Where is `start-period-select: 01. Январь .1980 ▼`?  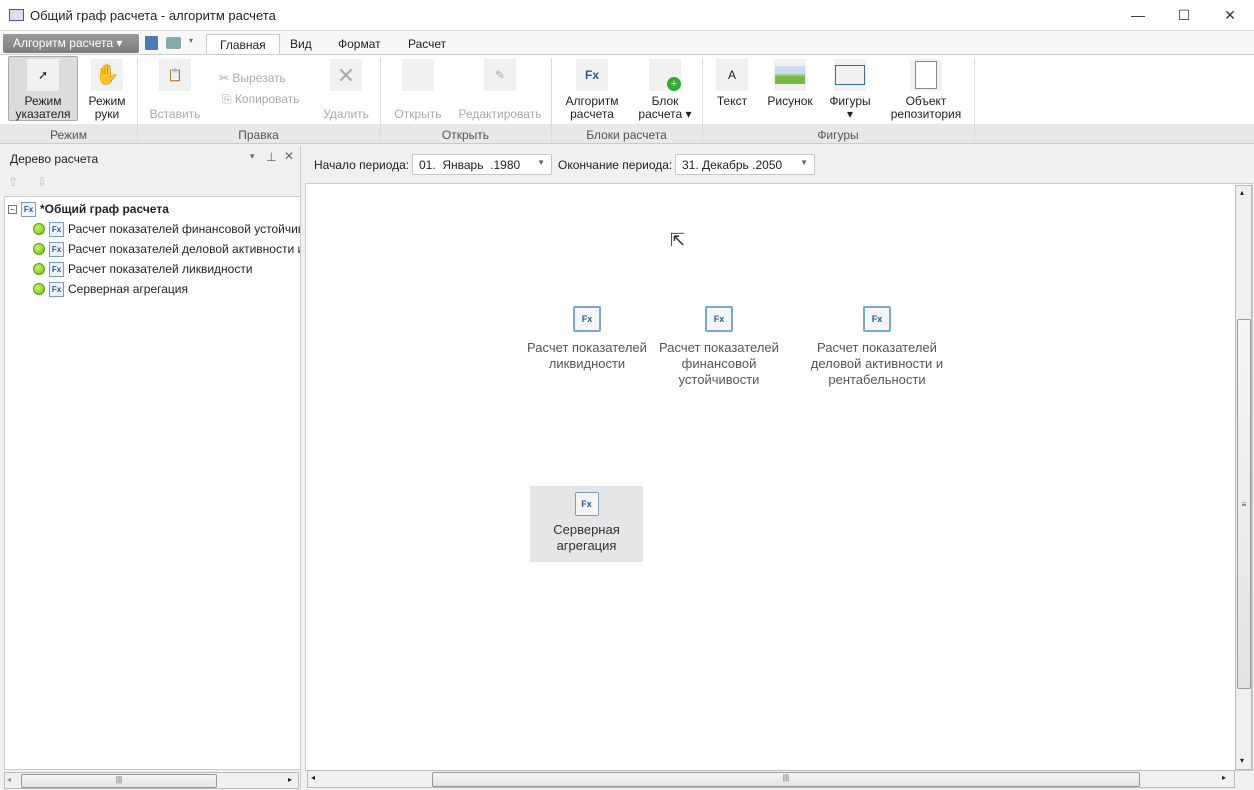
start-period-select: 01. Январь .1980 ▼ is located at coordinates (482, 164).